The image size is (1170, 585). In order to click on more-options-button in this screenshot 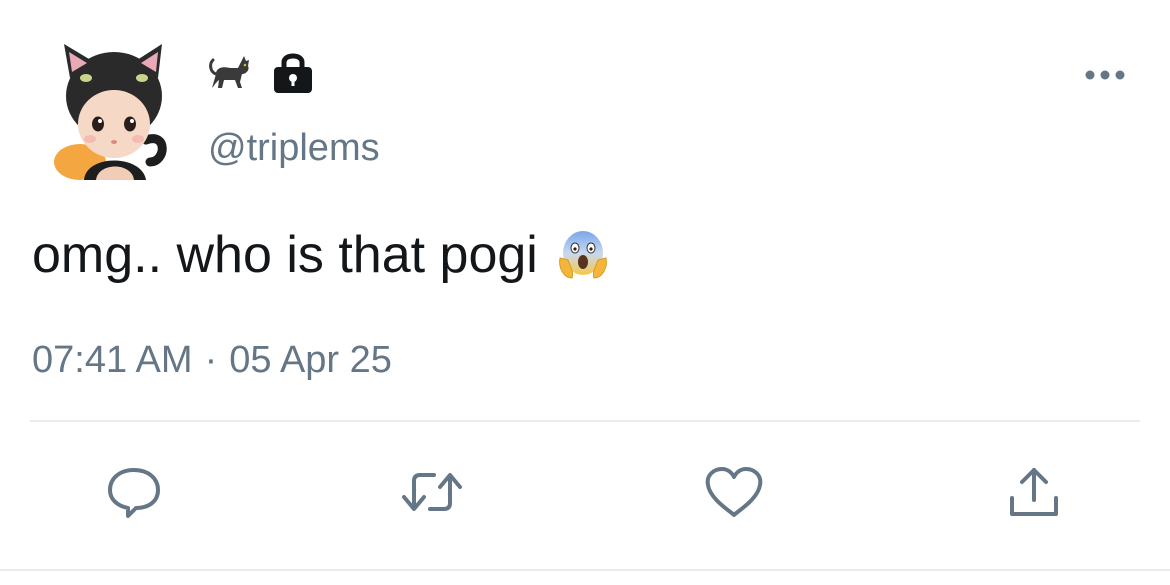, I will do `click(1105, 75)`.